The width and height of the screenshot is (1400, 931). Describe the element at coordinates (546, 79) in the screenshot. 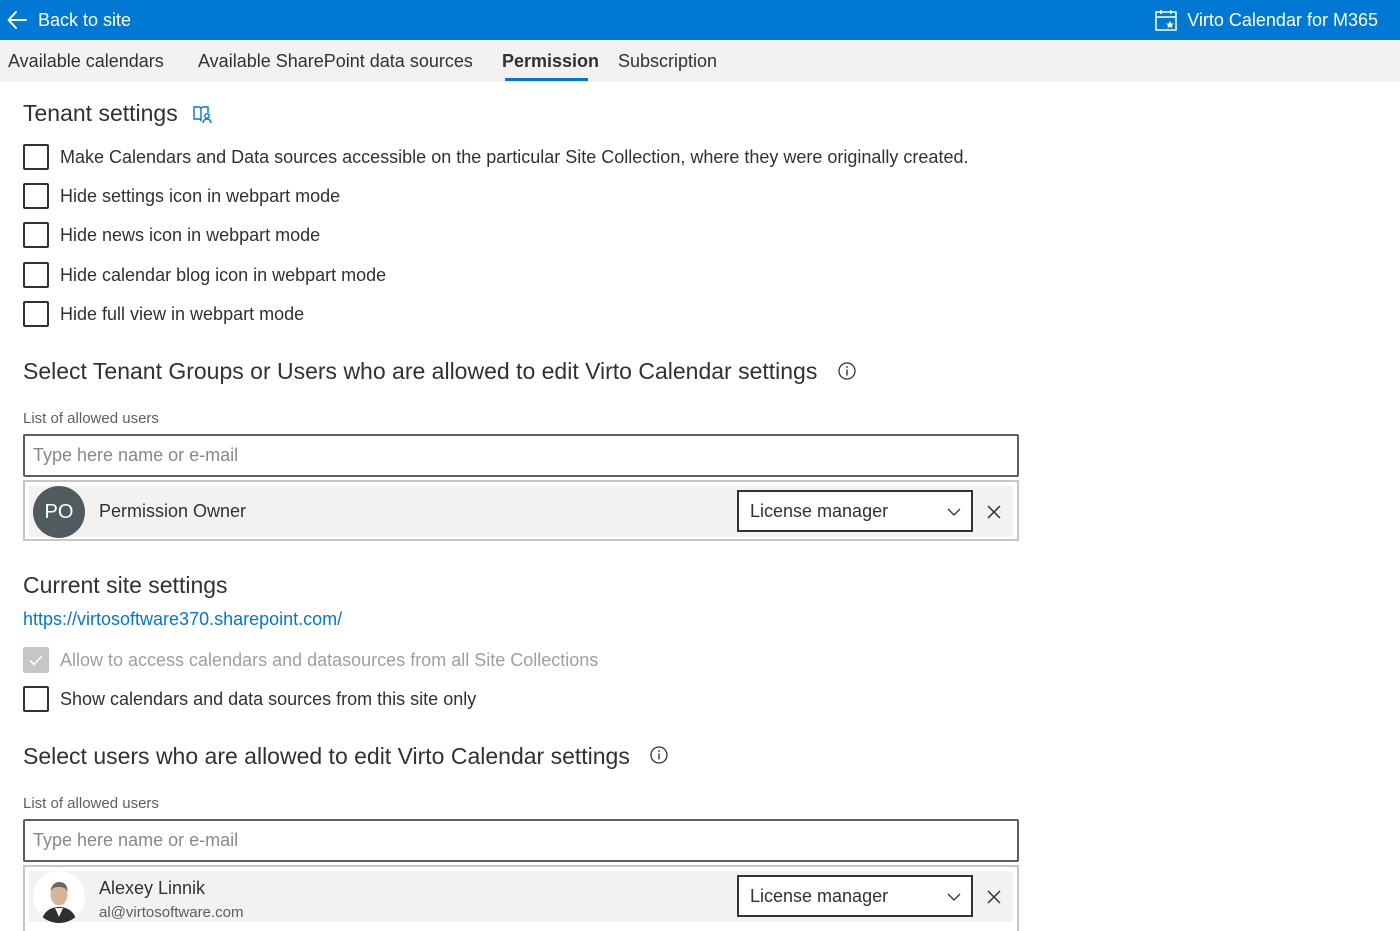

I see `active-tab-indicator` at that location.